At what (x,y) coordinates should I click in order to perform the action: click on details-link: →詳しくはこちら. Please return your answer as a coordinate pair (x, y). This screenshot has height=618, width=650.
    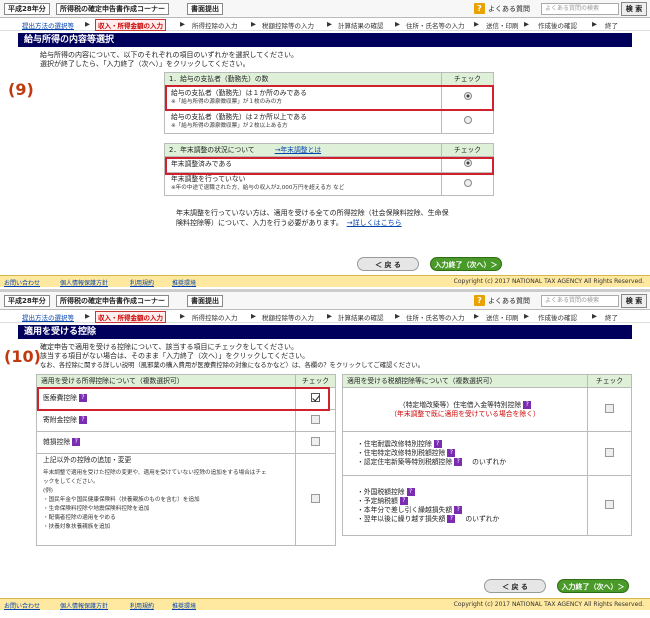
    Looking at the image, I should click on (374, 223).